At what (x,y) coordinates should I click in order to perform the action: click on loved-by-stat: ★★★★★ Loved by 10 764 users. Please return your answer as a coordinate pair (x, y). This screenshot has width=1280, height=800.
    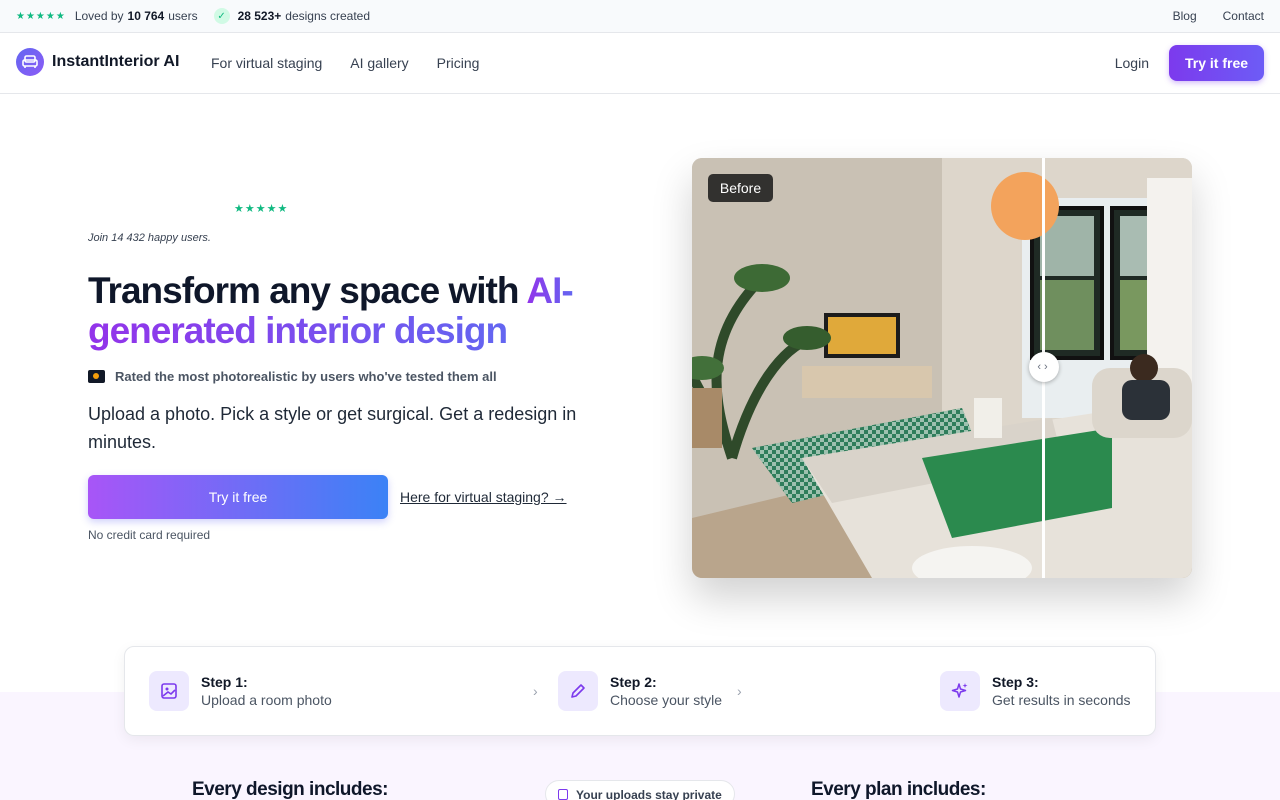
    Looking at the image, I should click on (107, 16).